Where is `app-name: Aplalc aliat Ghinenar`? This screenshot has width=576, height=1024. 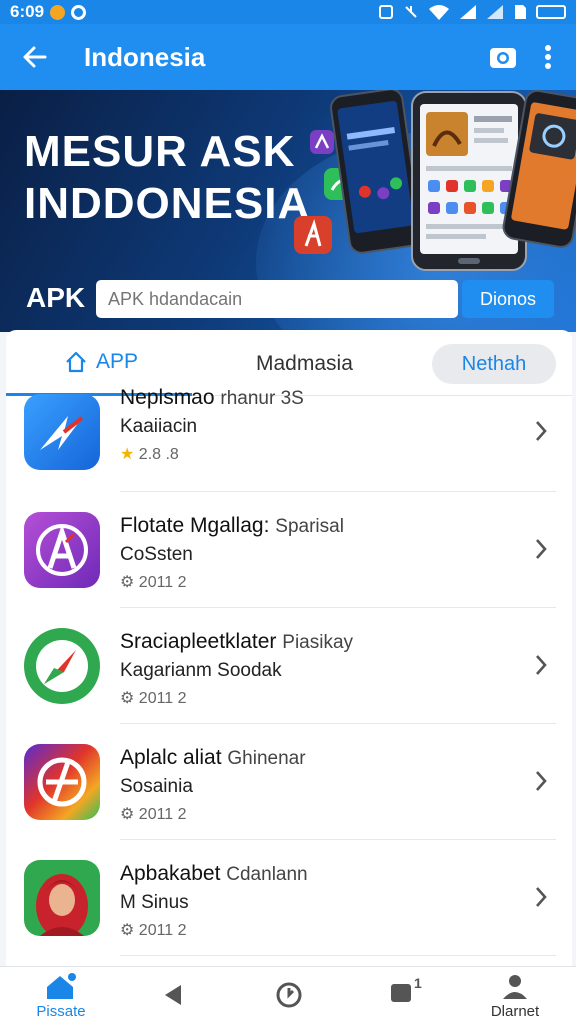 app-name: Aplalc aliat Ghinenar is located at coordinates (213, 758).